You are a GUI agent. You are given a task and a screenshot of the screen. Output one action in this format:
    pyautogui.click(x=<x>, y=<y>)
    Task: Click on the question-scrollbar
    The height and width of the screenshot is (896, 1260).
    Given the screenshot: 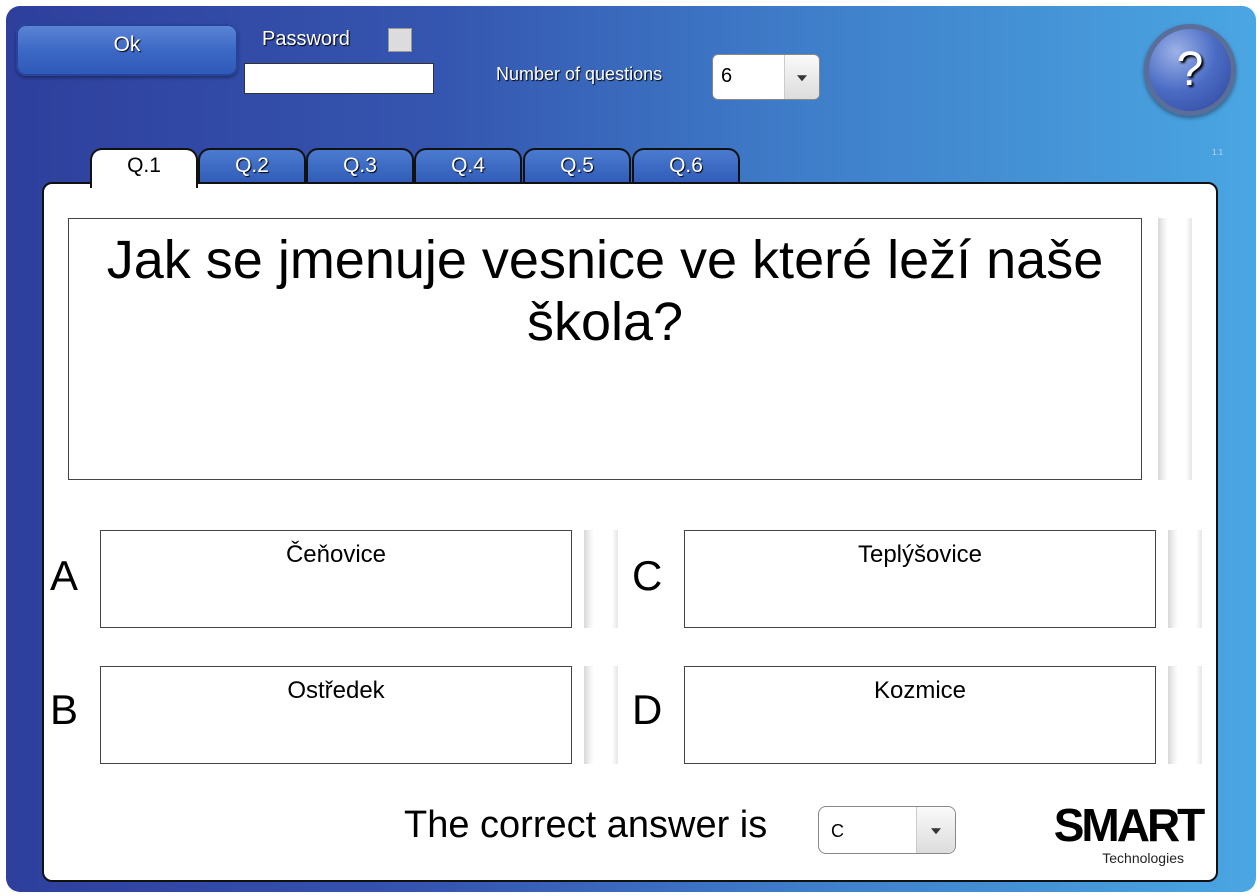 What is the action you would take?
    pyautogui.click(x=1175, y=349)
    